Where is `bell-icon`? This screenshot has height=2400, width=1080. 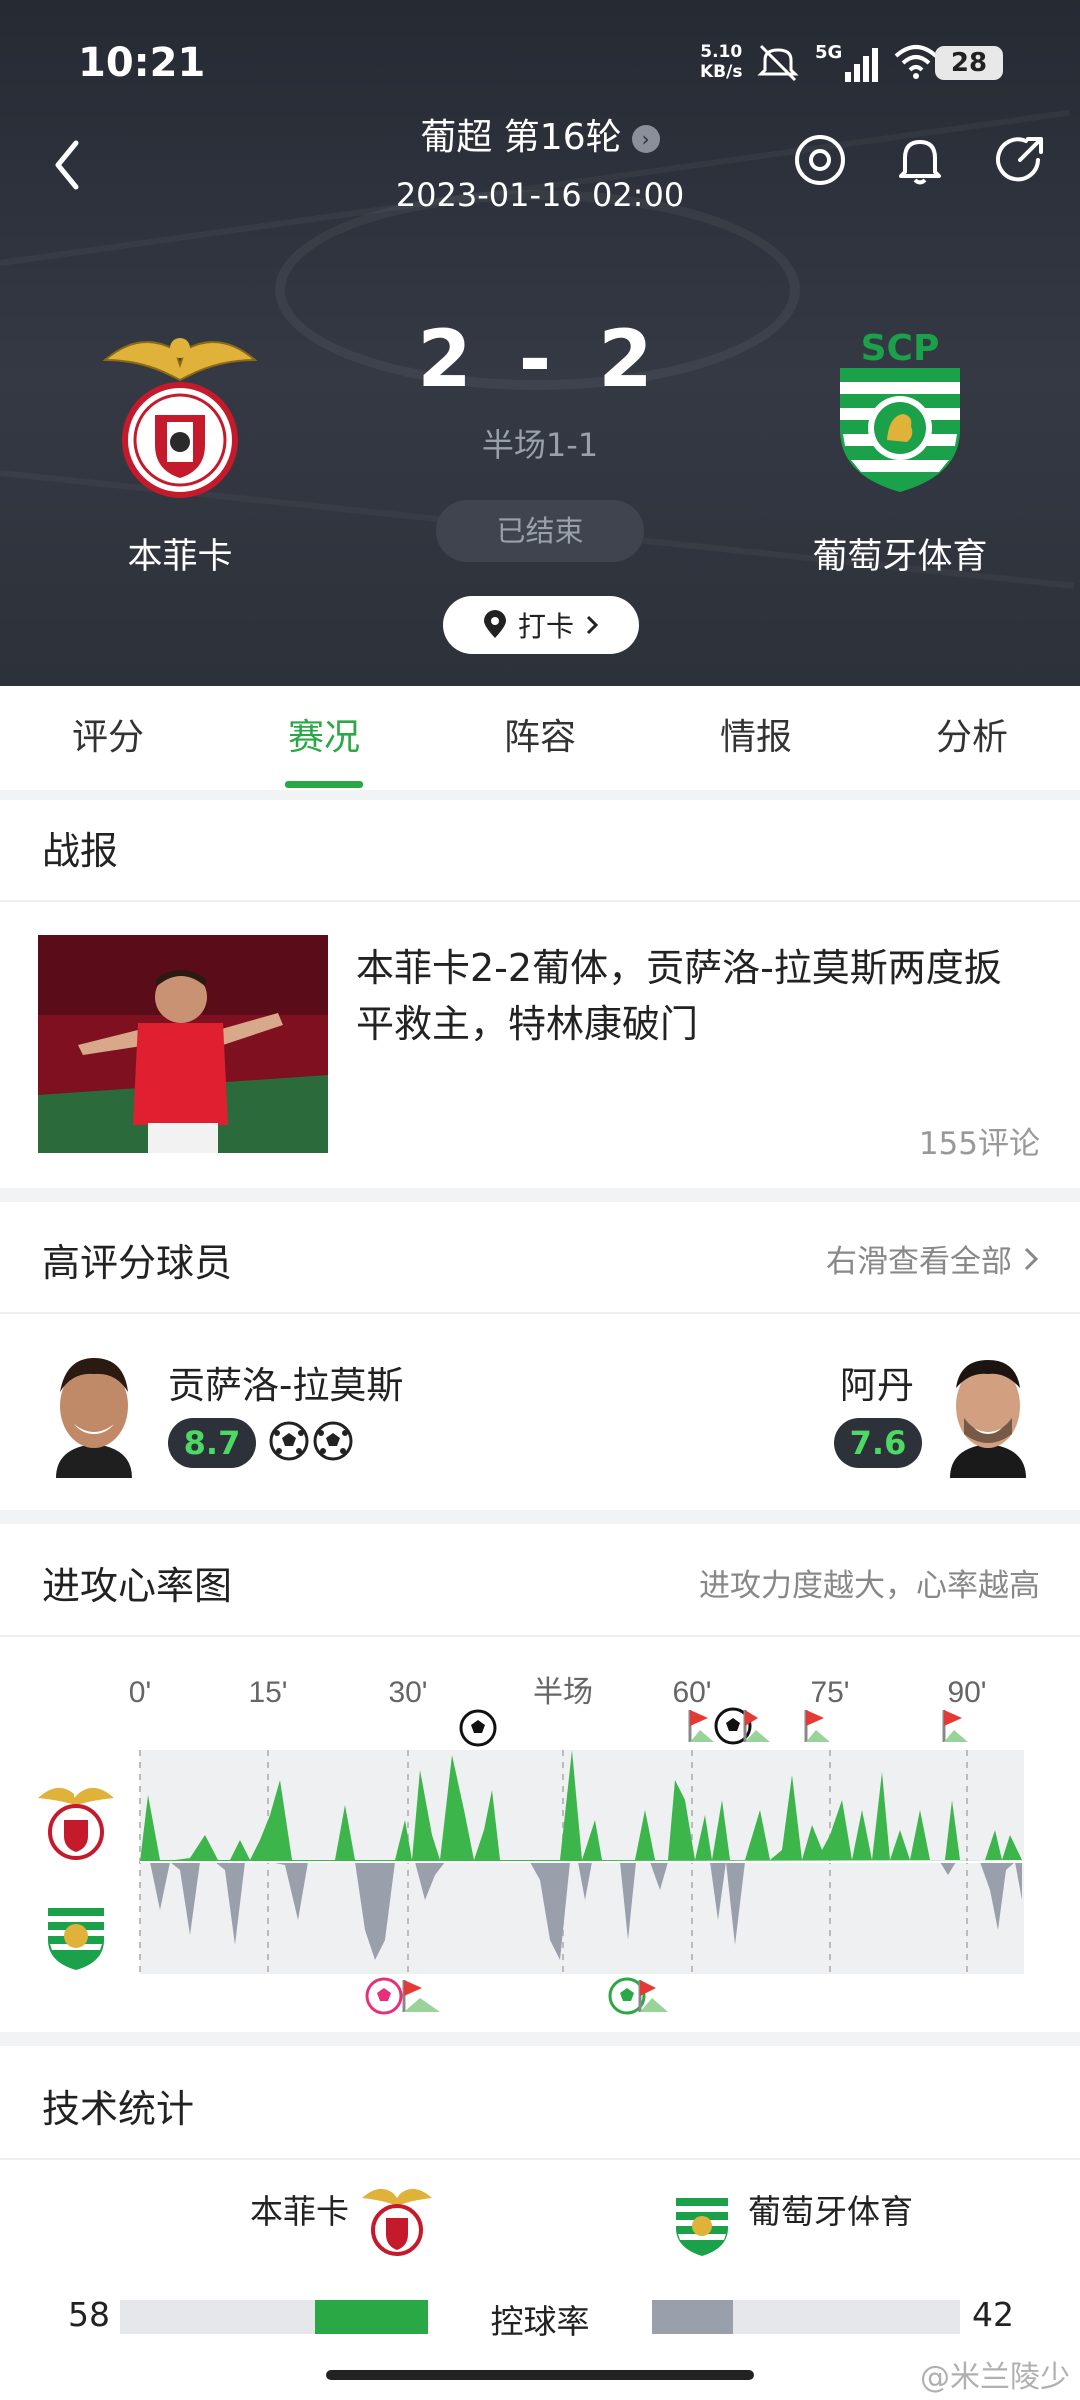 bell-icon is located at coordinates (920, 160).